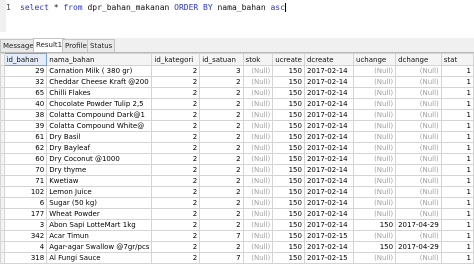 Image resolution: width=474 pixels, height=274 pixels. Describe the element at coordinates (99, 115) in the screenshot. I see `cell-nama-bahan: Colatta Compound Dark@1` at that location.